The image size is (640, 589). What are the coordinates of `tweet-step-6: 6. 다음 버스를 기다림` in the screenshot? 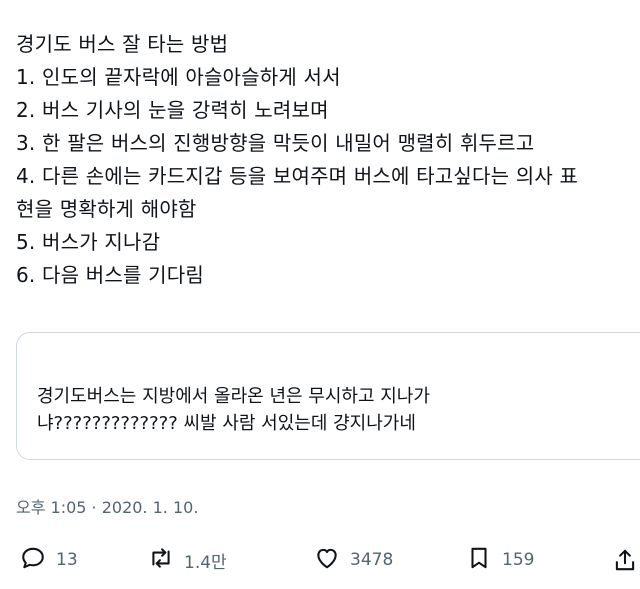 It's located at (110, 275).